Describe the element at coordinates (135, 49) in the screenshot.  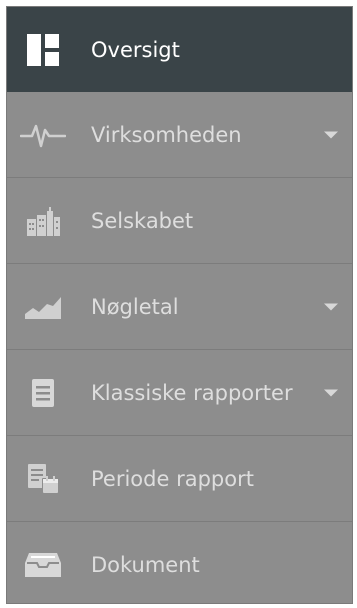
I see `sidebar-item-label: Oversigt` at that location.